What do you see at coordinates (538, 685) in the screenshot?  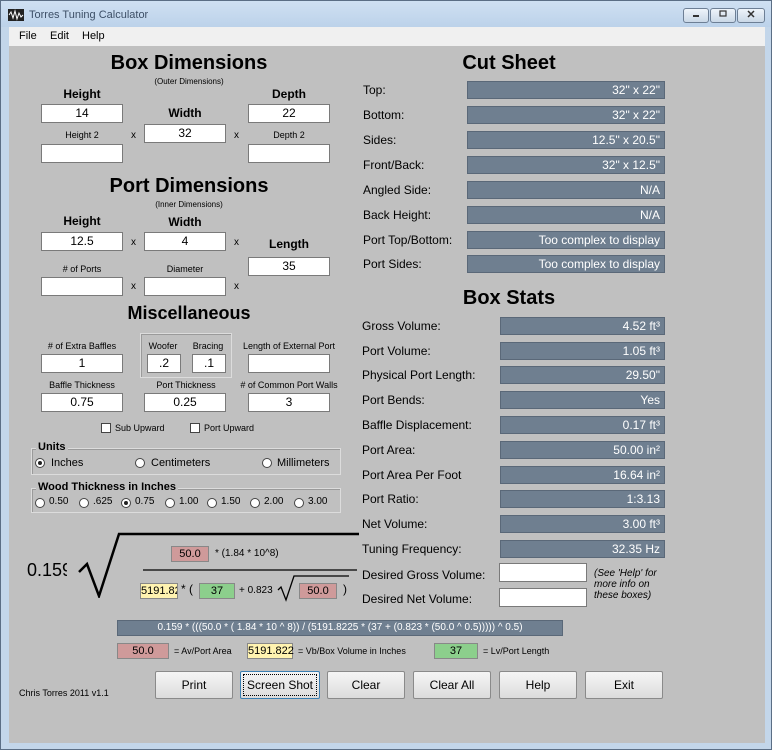 I see `help-button: Help` at bounding box center [538, 685].